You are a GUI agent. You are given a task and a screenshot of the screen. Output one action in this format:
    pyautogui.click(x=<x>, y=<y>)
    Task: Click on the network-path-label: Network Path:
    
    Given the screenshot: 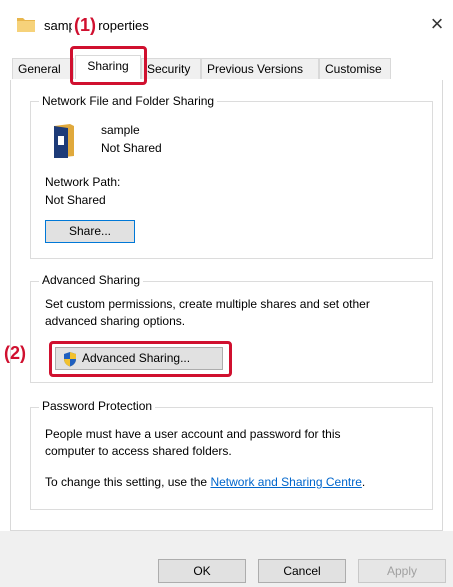 What is the action you would take?
    pyautogui.click(x=83, y=182)
    